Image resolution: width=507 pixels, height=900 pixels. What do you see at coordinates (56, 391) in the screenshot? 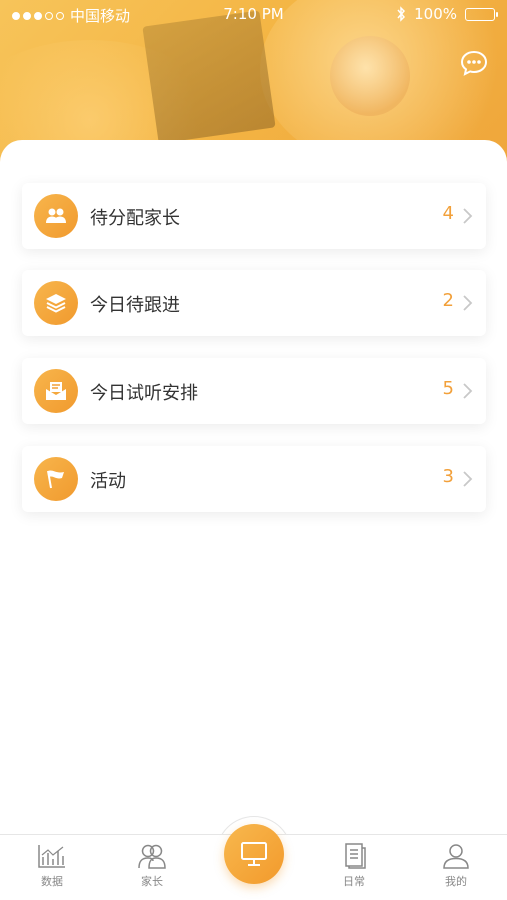
I see `envelope-icon` at bounding box center [56, 391].